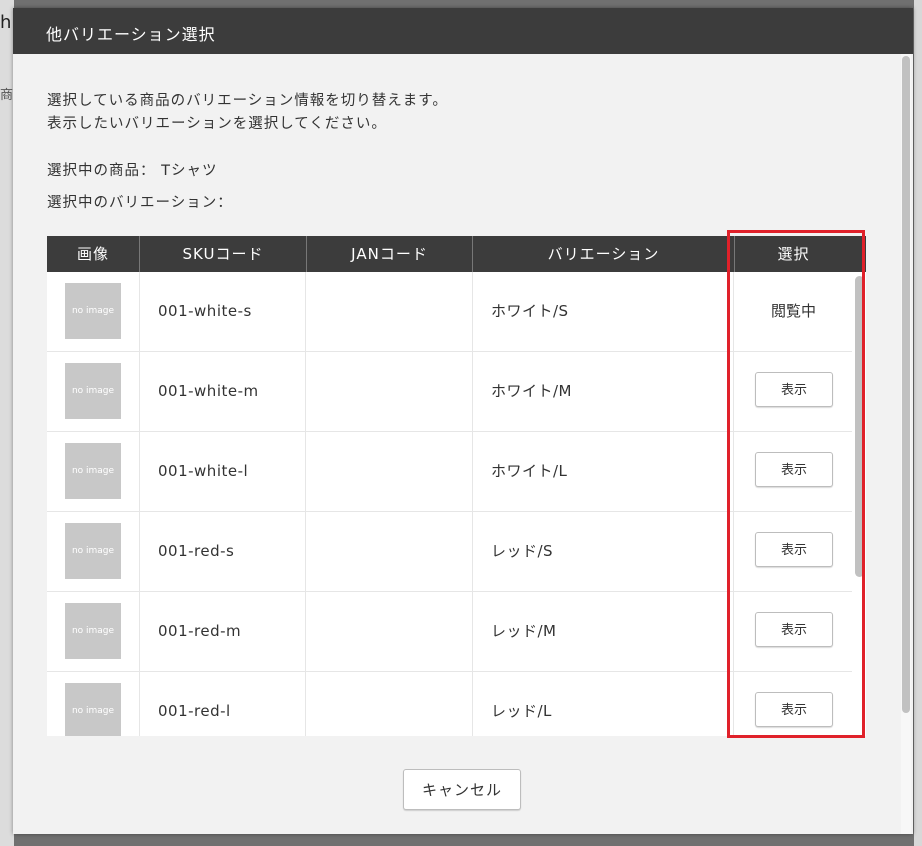 The height and width of the screenshot is (846, 922). What do you see at coordinates (603, 631) in the screenshot?
I see `variation-cell: レッド/M` at bounding box center [603, 631].